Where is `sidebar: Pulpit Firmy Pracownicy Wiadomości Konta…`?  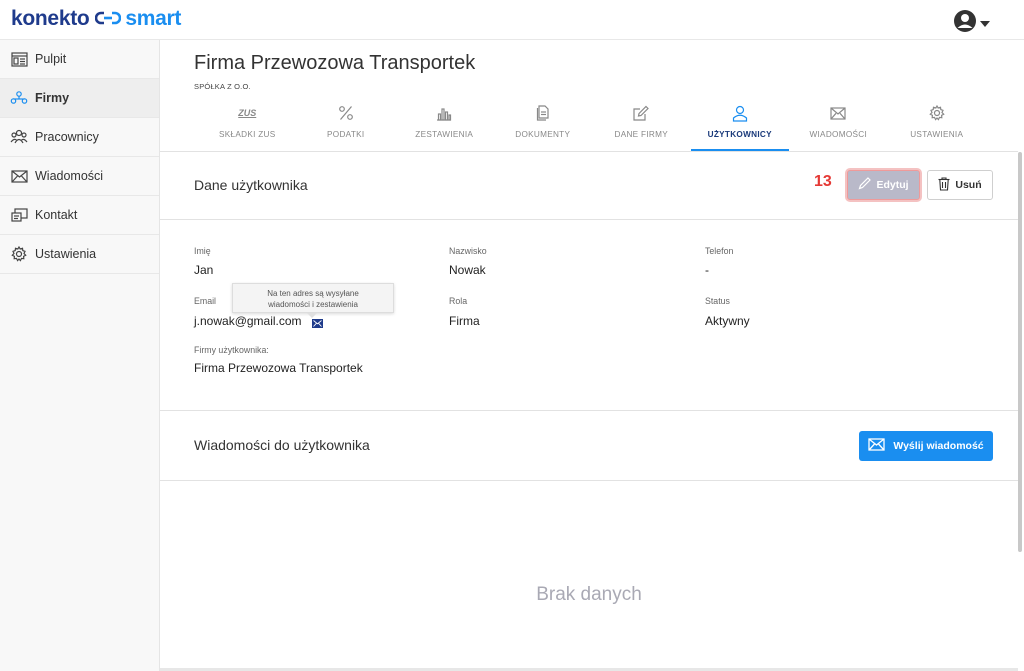 sidebar: Pulpit Firmy Pracownicy Wiadomości Konta… is located at coordinates (80, 355).